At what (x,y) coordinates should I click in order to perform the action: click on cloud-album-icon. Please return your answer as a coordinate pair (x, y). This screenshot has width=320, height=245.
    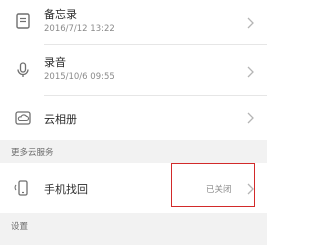
    Looking at the image, I should click on (23, 118).